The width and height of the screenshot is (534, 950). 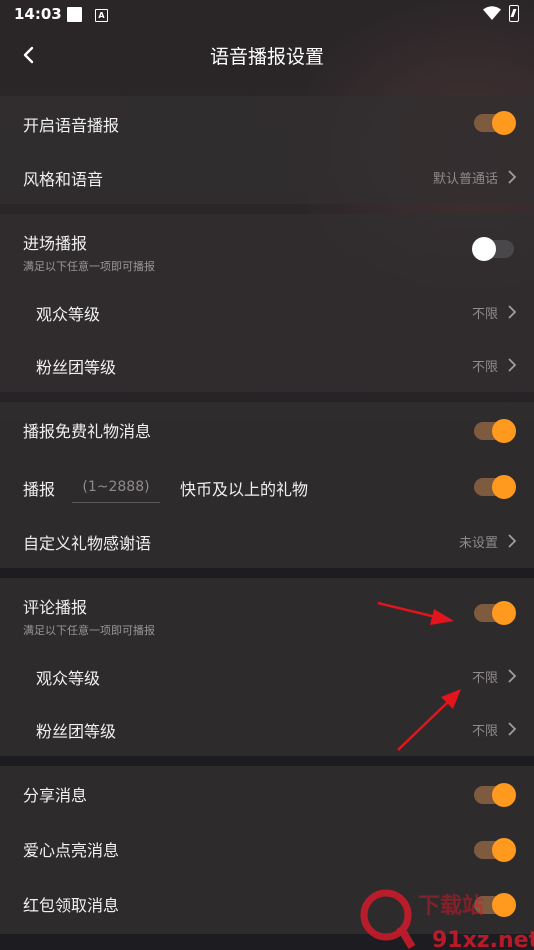 What do you see at coordinates (419, 676) in the screenshot?
I see `annotation-arrows` at bounding box center [419, 676].